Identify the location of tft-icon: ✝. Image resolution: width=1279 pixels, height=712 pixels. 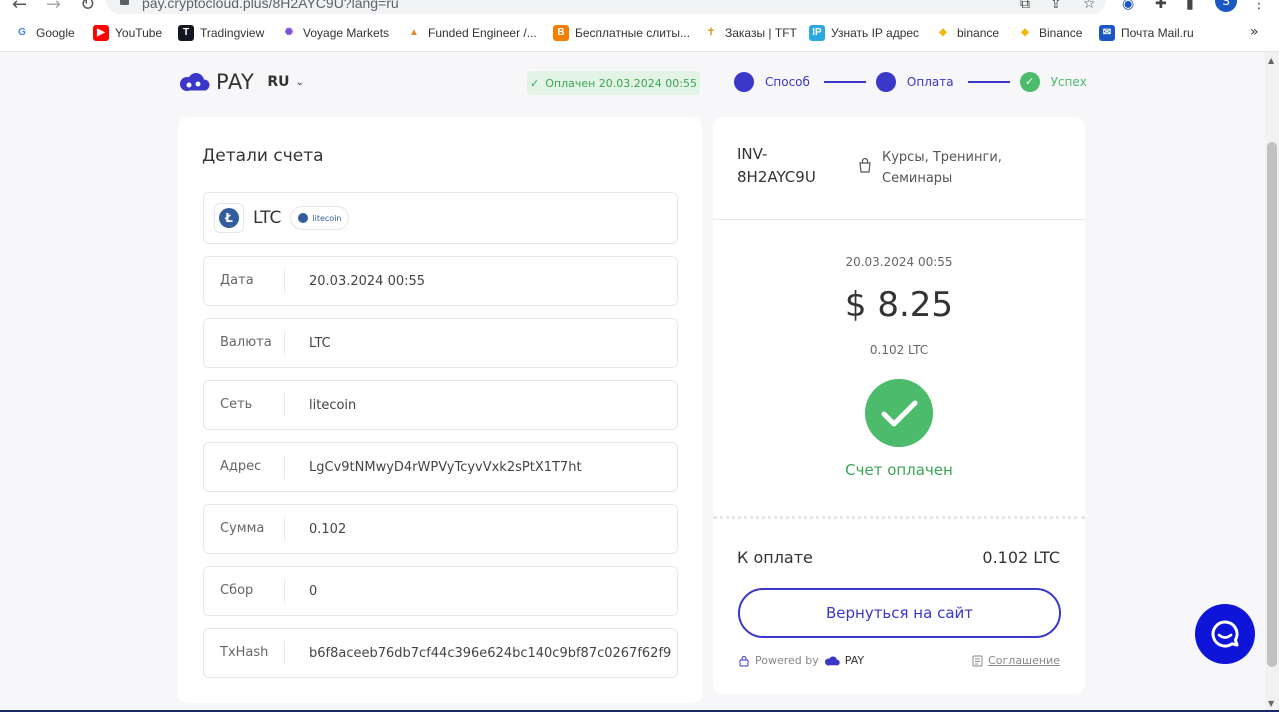
(711, 33).